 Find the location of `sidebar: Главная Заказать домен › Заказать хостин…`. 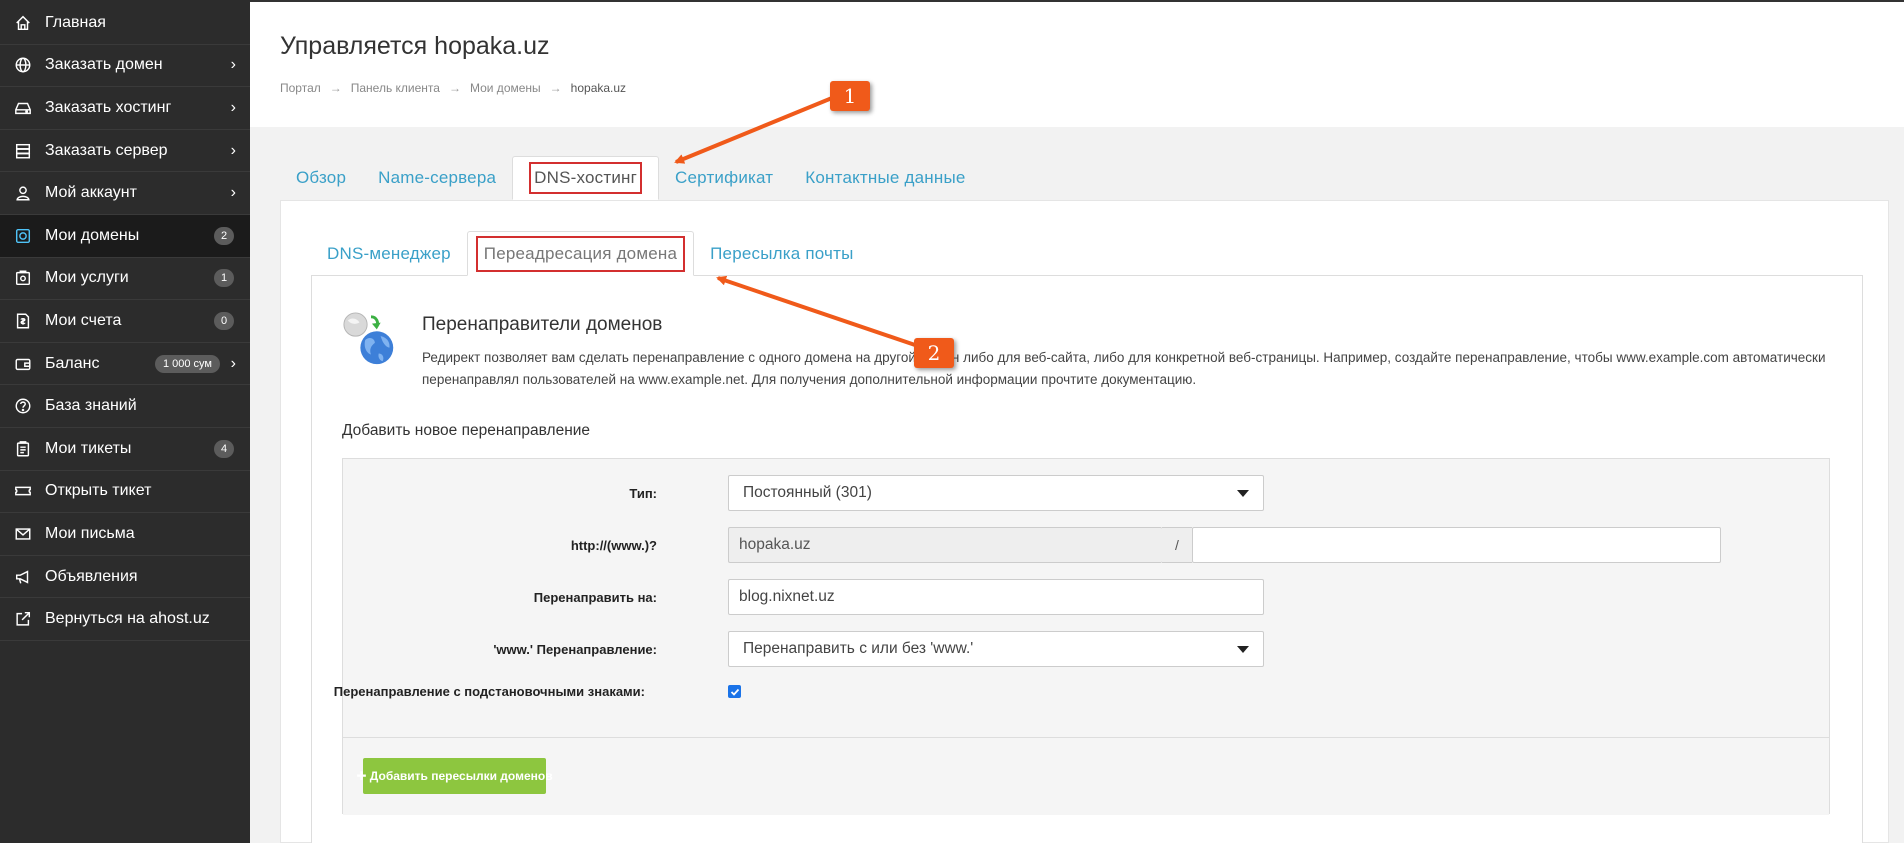

sidebar: Главная Заказать домен › Заказать хостин… is located at coordinates (125, 421).